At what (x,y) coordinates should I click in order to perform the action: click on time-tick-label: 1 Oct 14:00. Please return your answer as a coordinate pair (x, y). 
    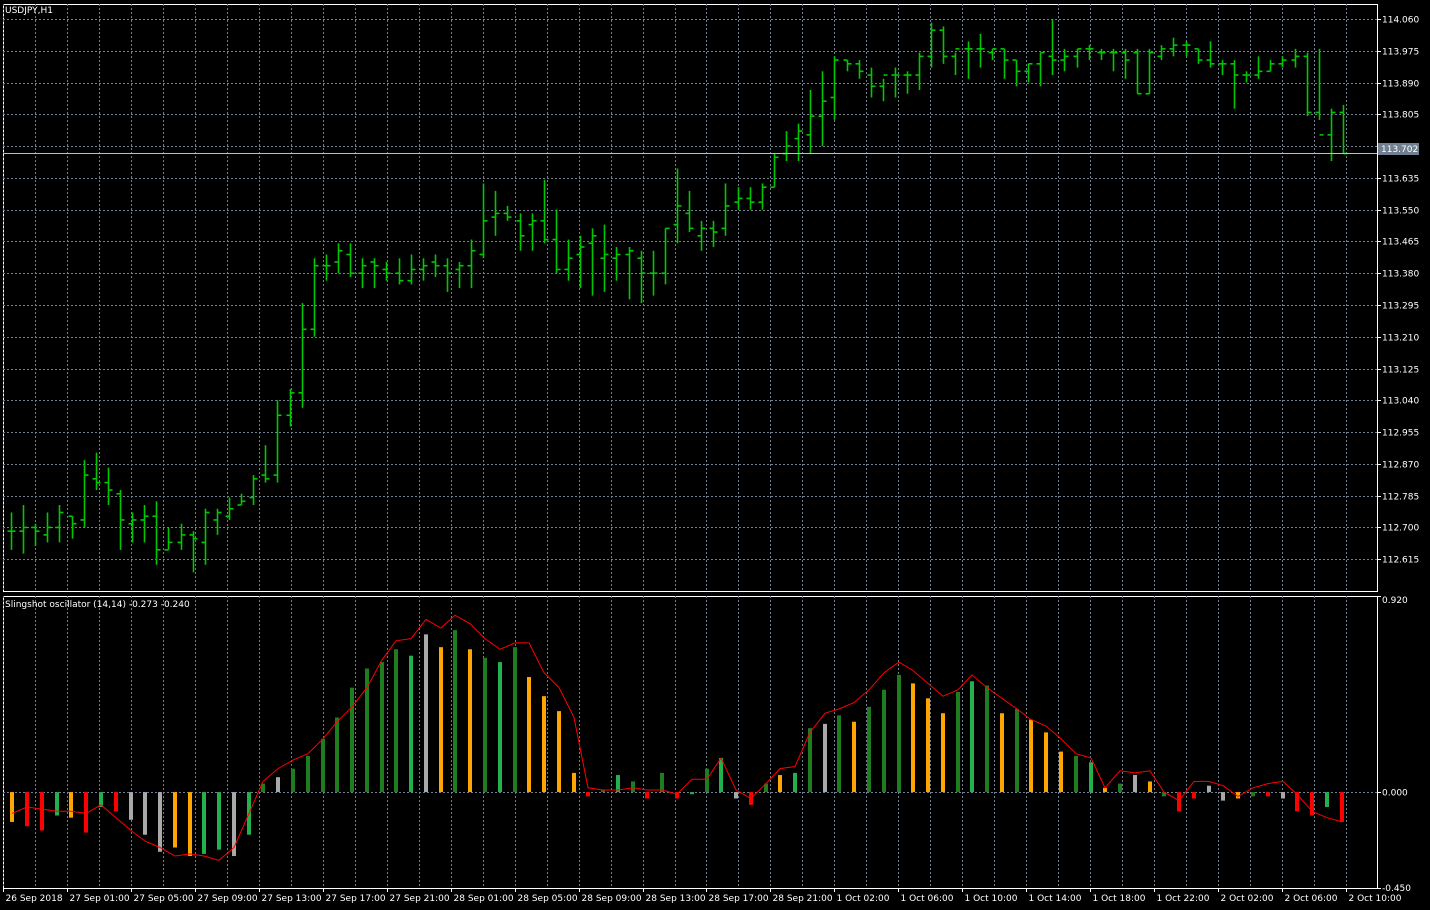
    Looking at the image, I should click on (1055, 899).